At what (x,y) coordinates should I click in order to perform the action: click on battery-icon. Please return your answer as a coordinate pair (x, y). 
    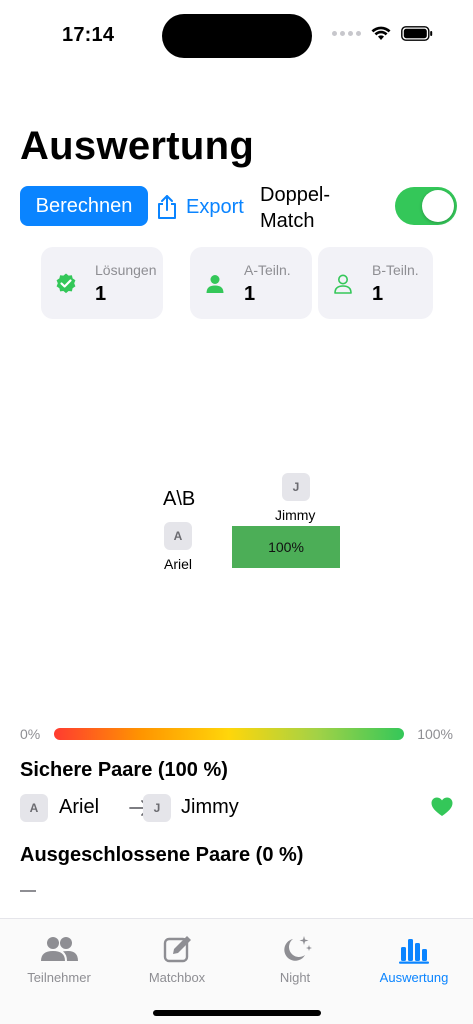
    Looking at the image, I should click on (417, 33).